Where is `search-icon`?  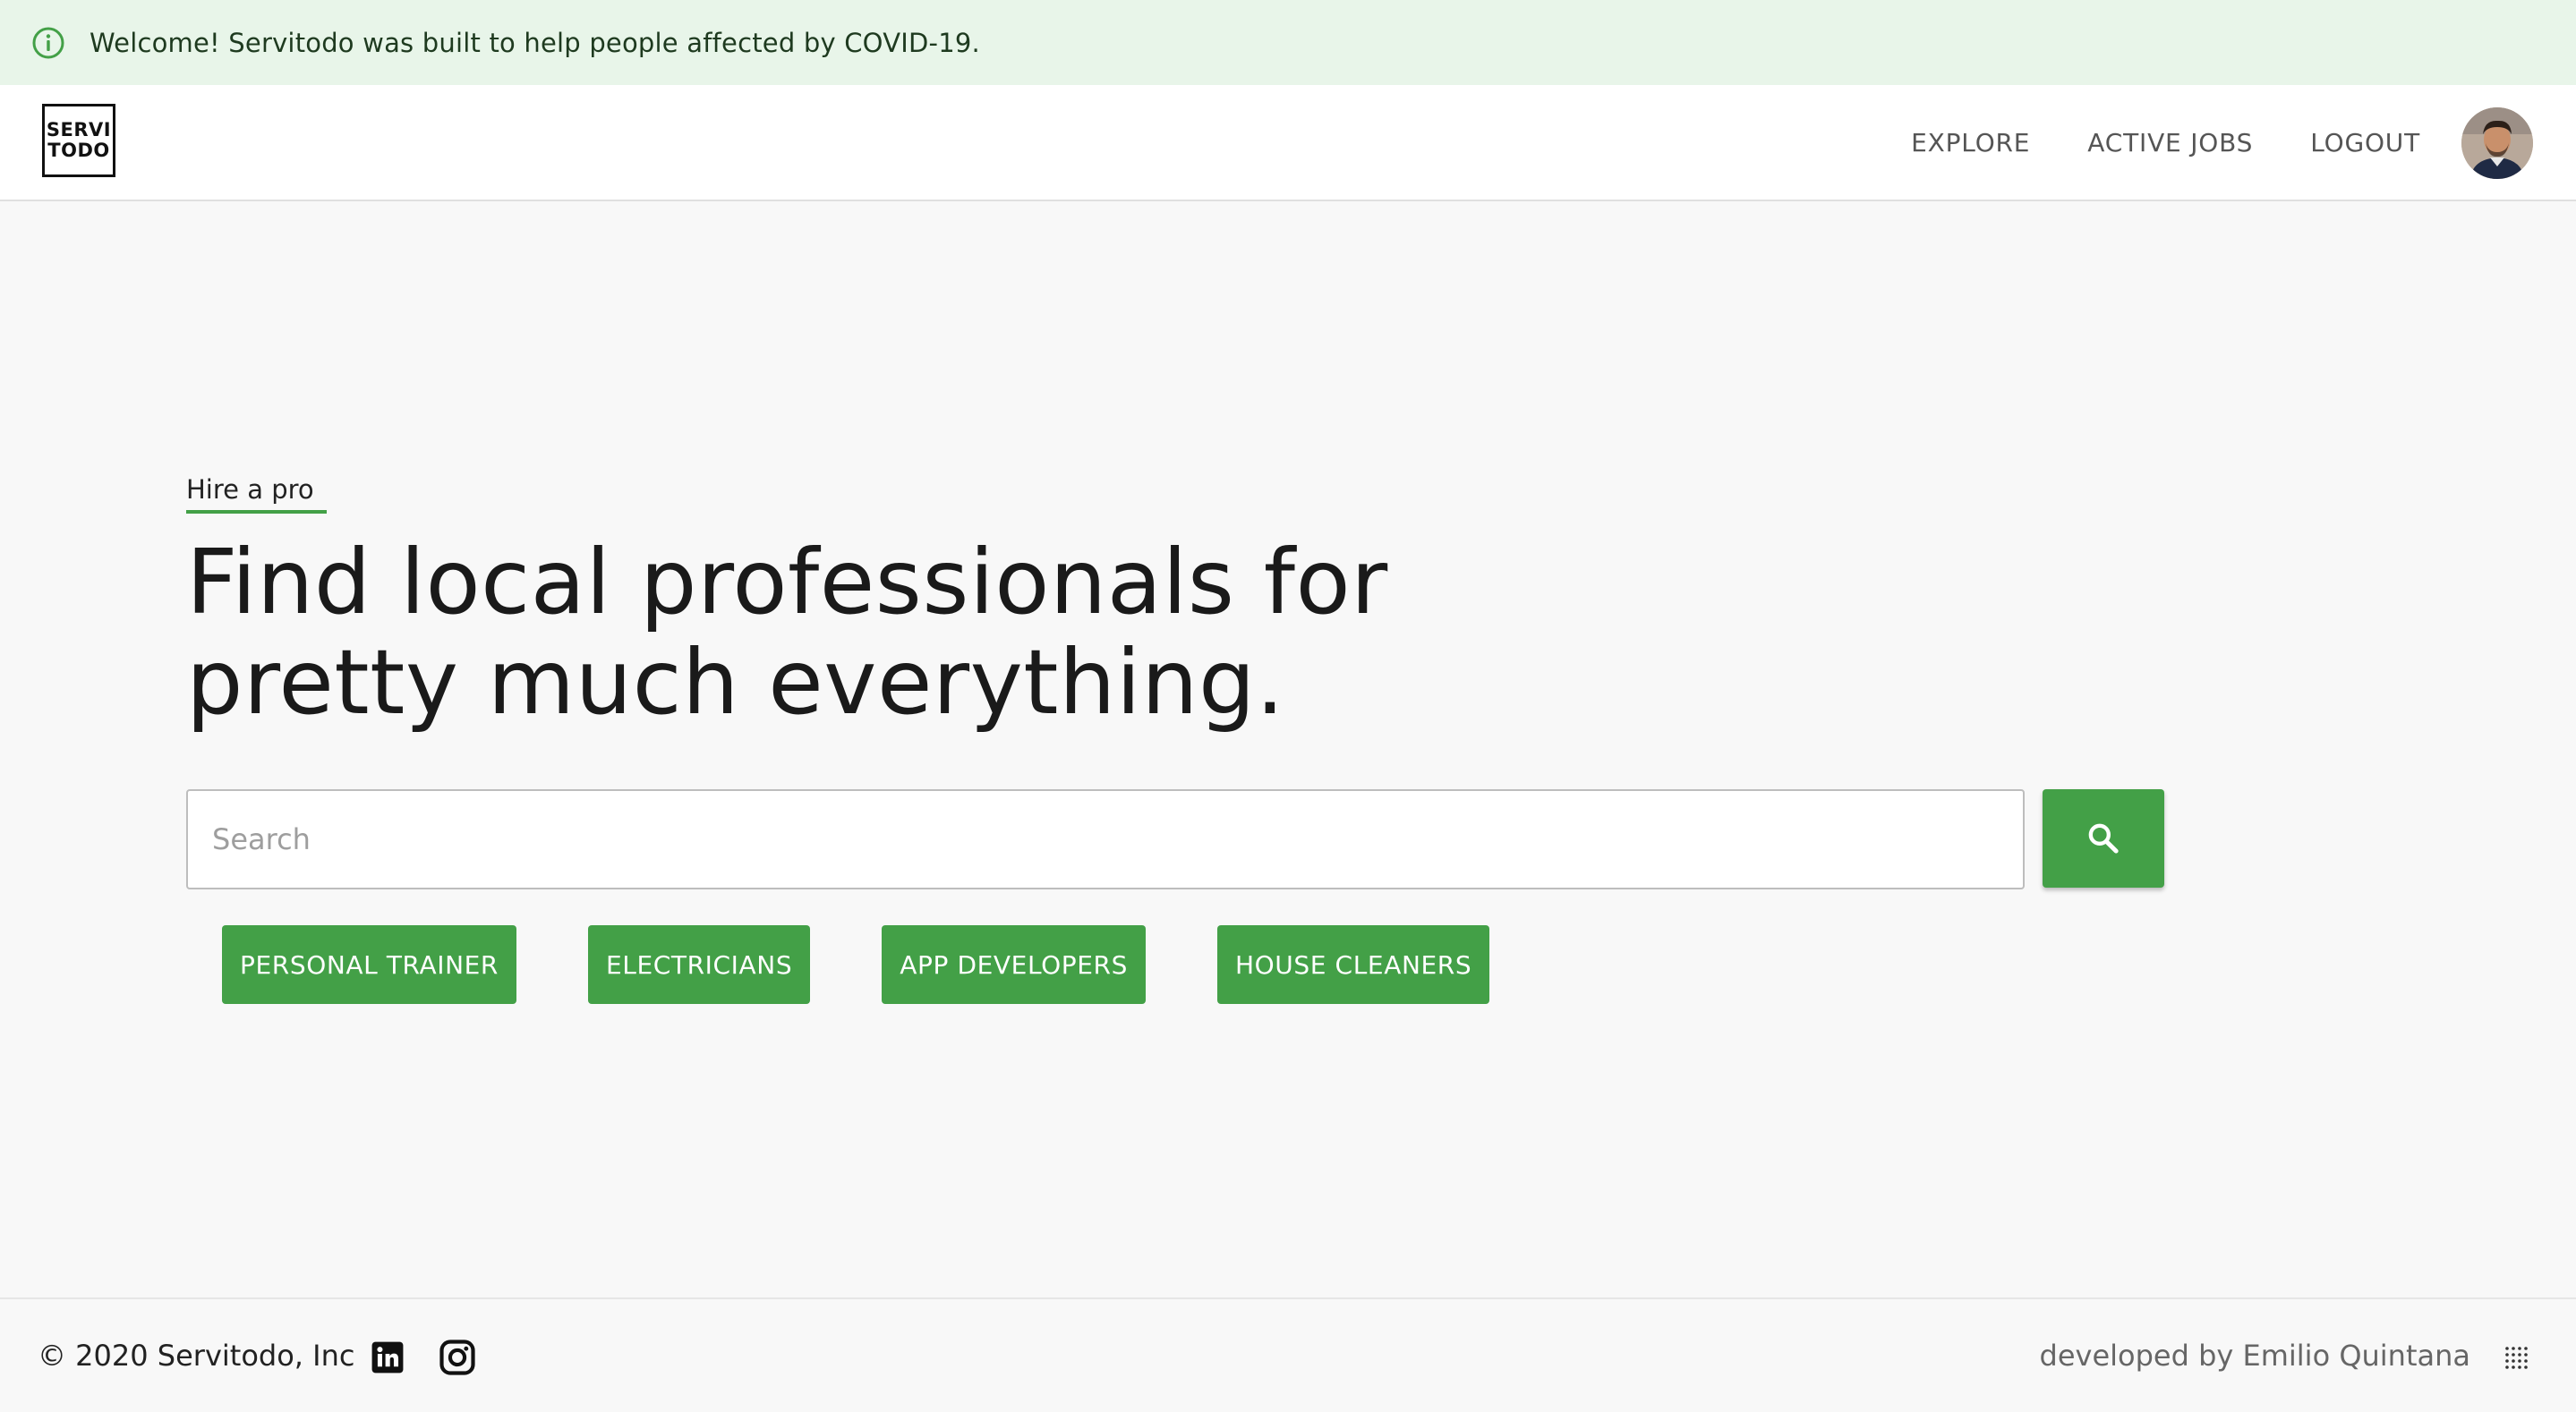 search-icon is located at coordinates (2103, 839).